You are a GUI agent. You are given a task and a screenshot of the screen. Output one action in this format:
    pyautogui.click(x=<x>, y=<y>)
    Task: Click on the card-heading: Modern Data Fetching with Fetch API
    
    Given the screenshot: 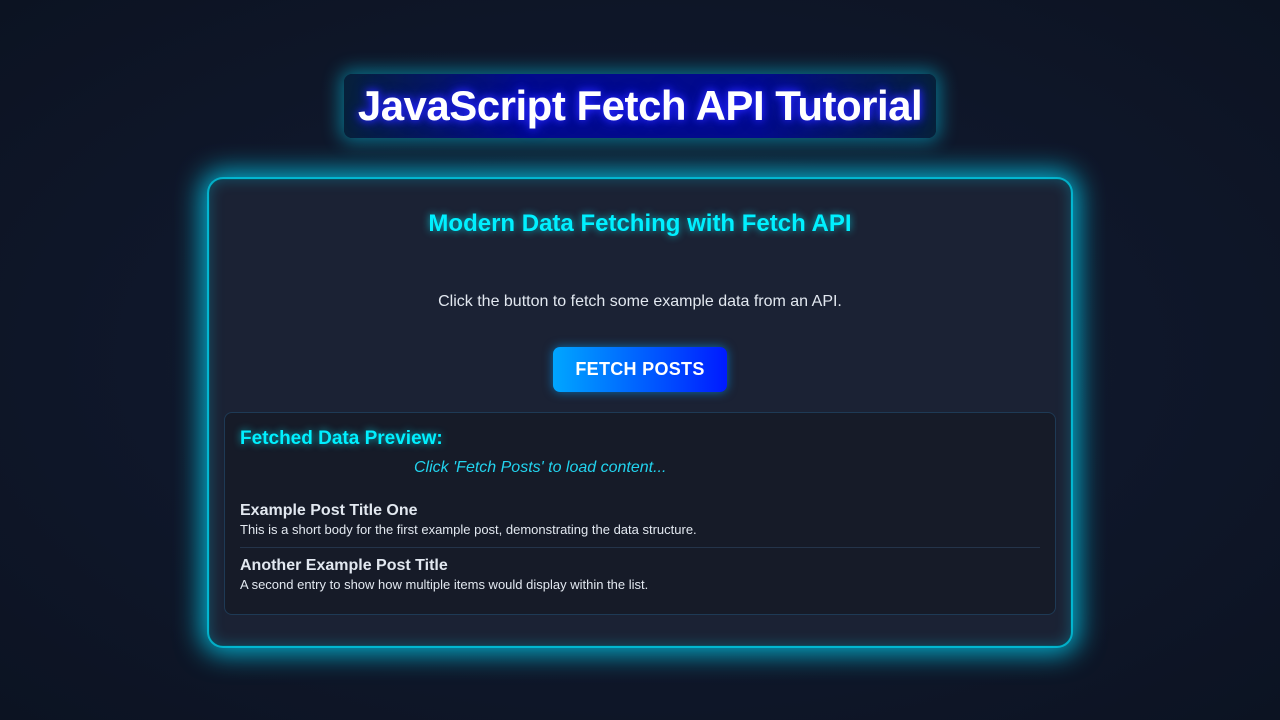 What is the action you would take?
    pyautogui.click(x=640, y=223)
    